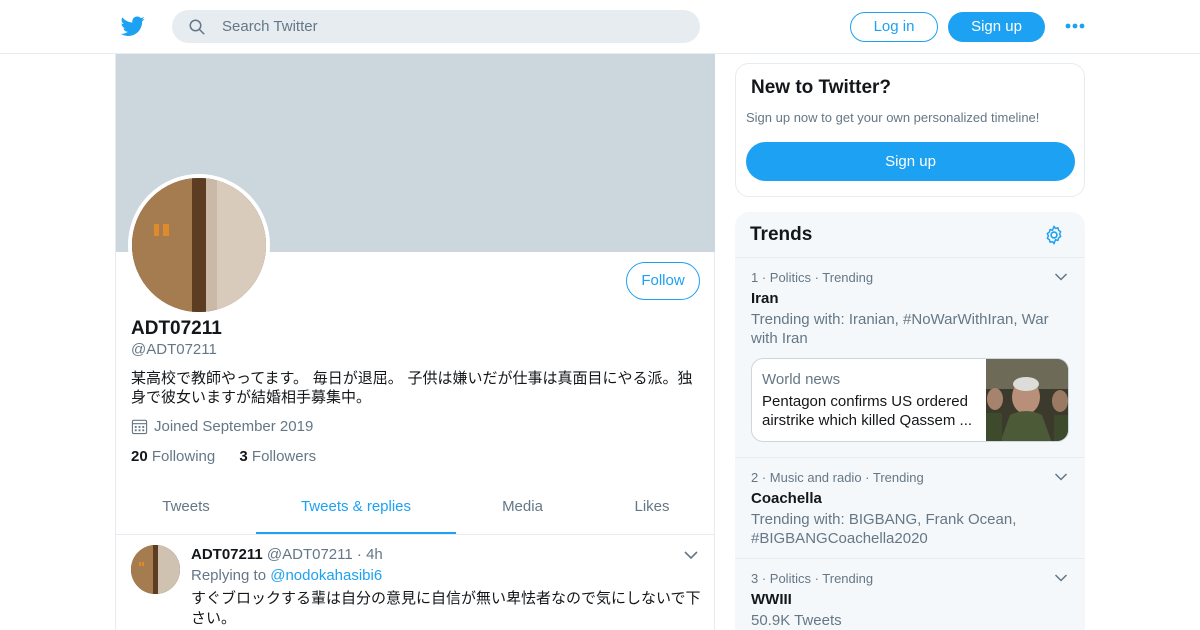 Image resolution: width=1200 pixels, height=630 pixels. I want to click on followers-count: 3, so click(243, 456).